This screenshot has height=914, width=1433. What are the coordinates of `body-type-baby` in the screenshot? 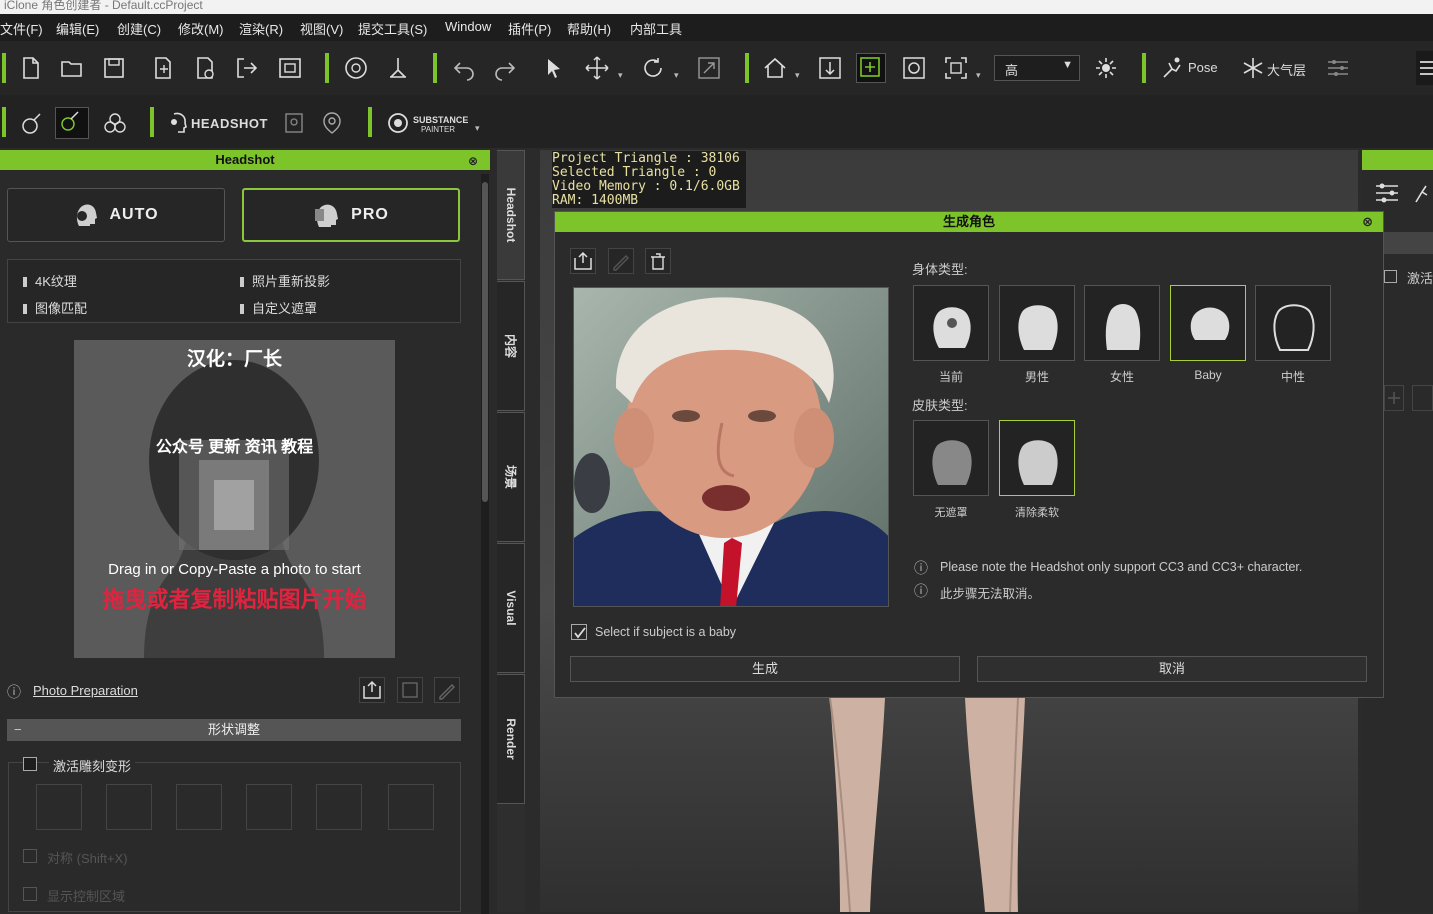 It's located at (1208, 323).